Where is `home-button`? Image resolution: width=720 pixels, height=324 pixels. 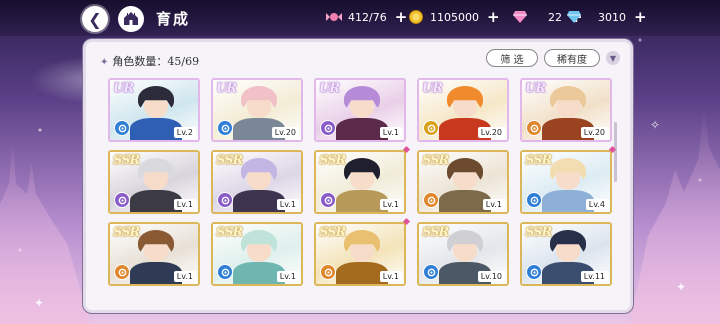
home-button is located at coordinates (131, 19).